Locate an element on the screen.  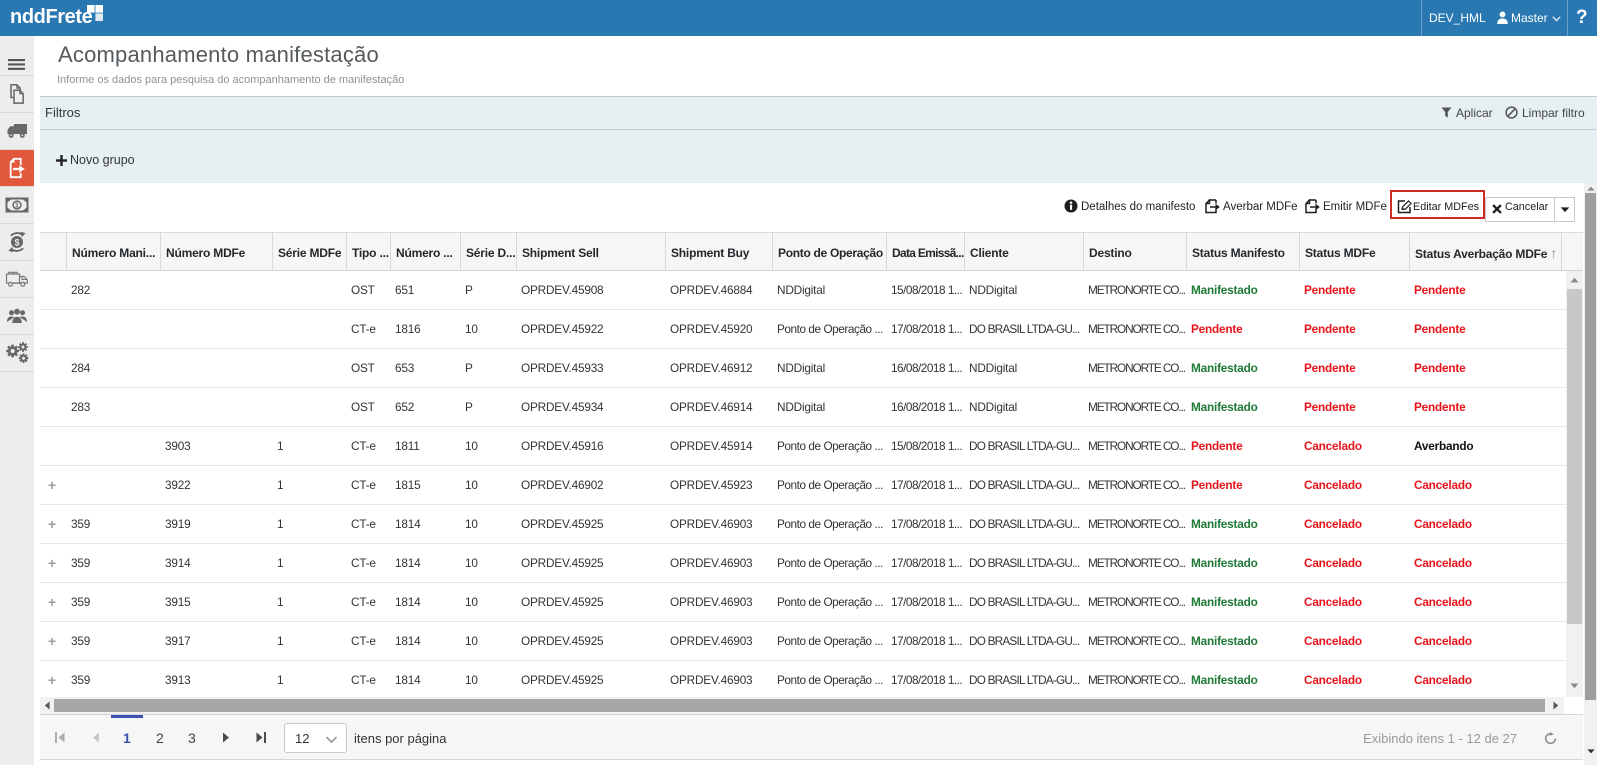
svg-text: 1 is located at coordinates (17, 205).